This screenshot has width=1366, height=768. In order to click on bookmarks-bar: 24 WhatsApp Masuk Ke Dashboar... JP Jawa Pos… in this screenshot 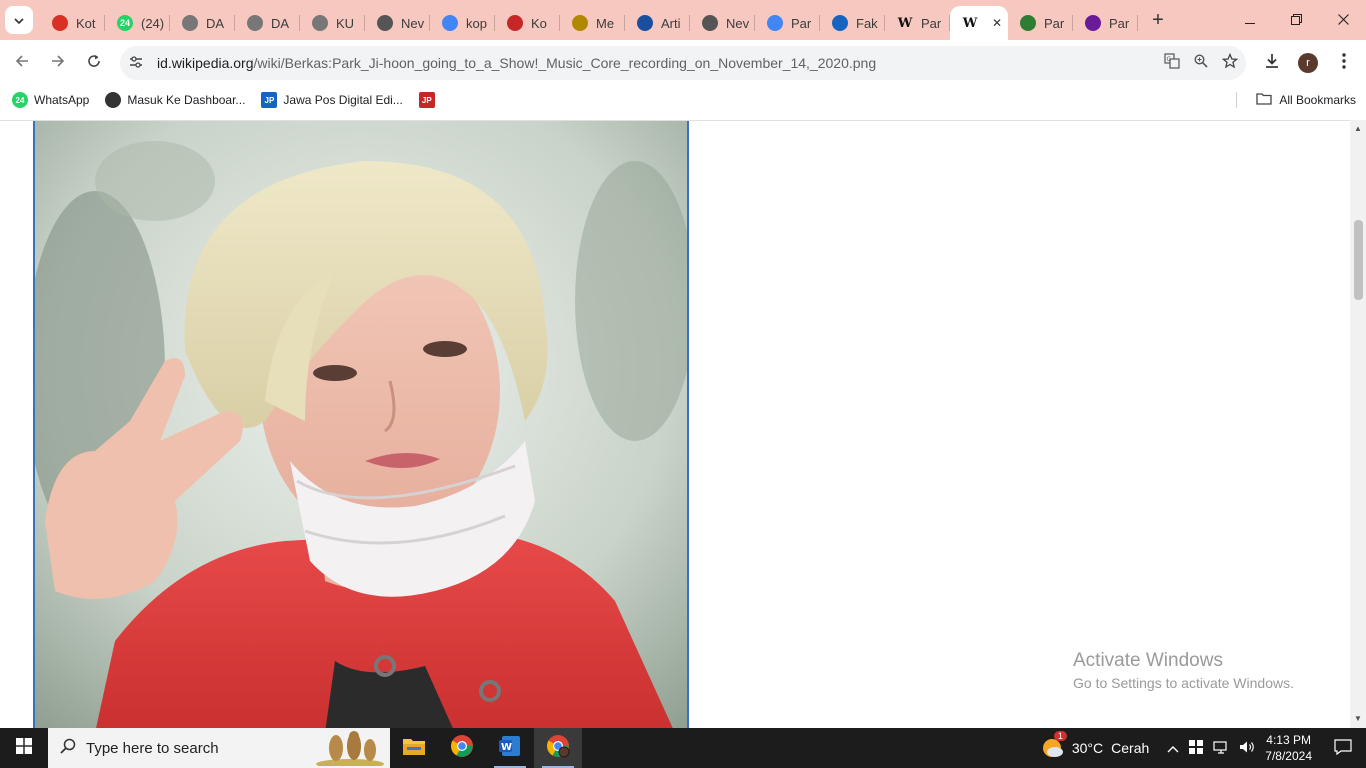, I will do `click(683, 100)`.